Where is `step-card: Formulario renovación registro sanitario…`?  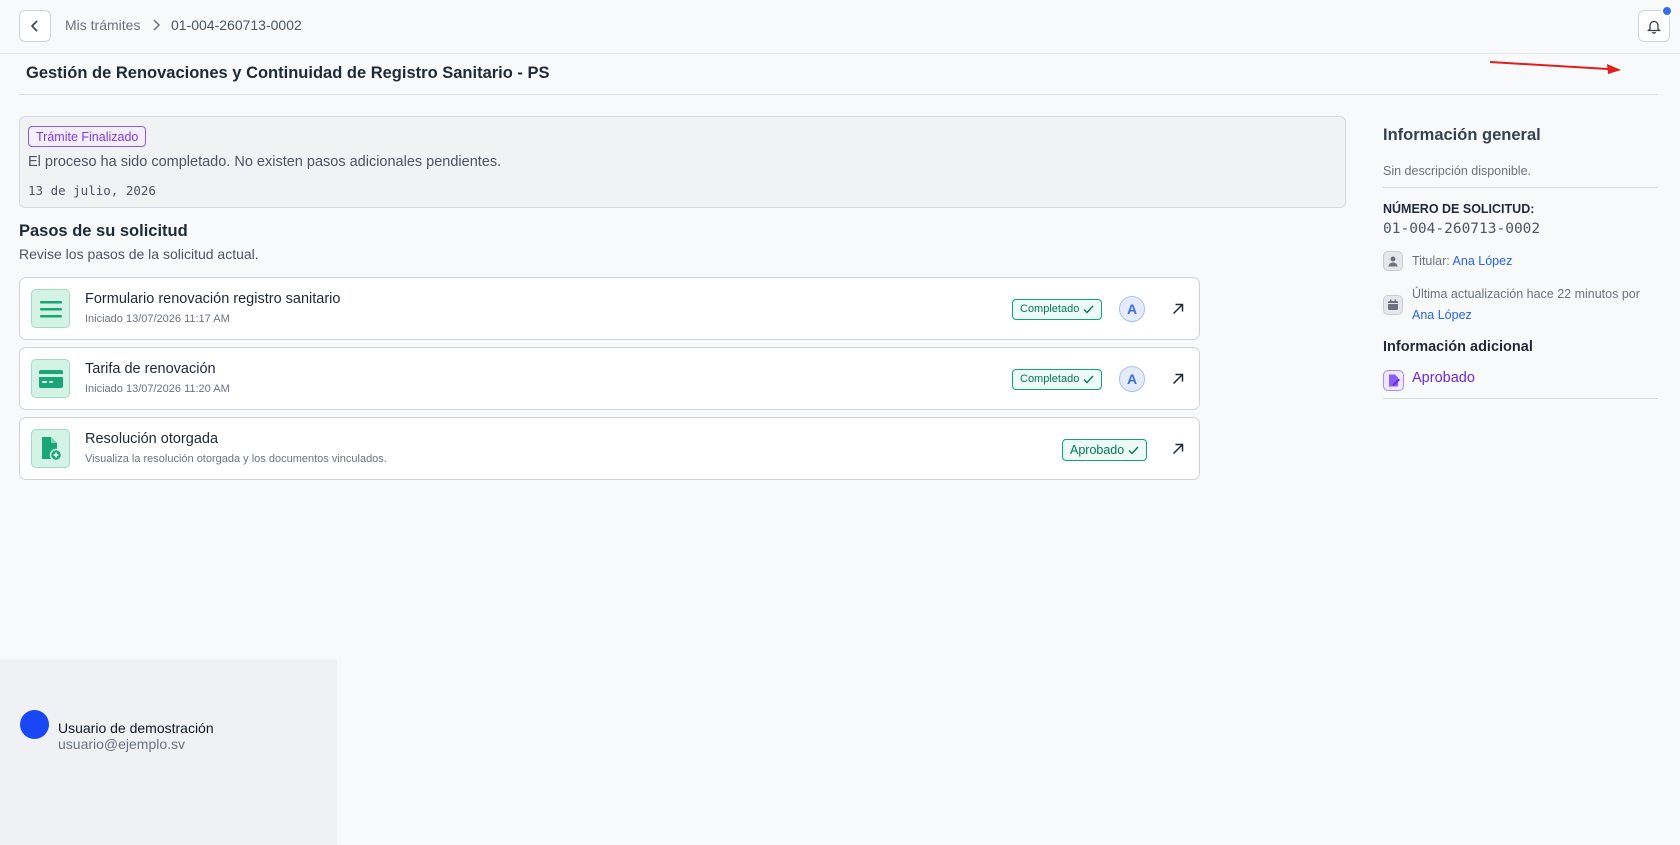 step-card: Formulario renovación registro sanitario… is located at coordinates (609, 308).